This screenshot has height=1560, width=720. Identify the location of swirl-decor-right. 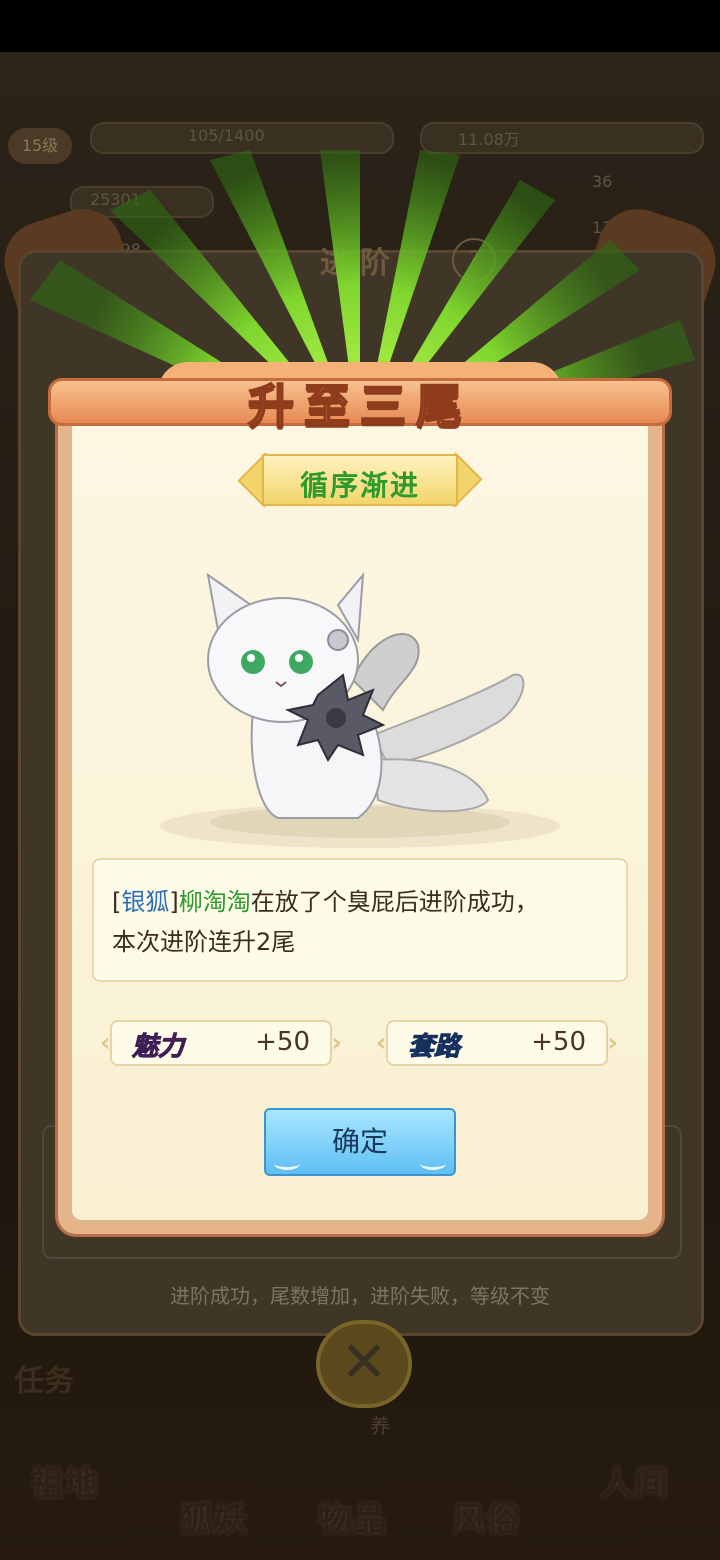
(433, 1163).